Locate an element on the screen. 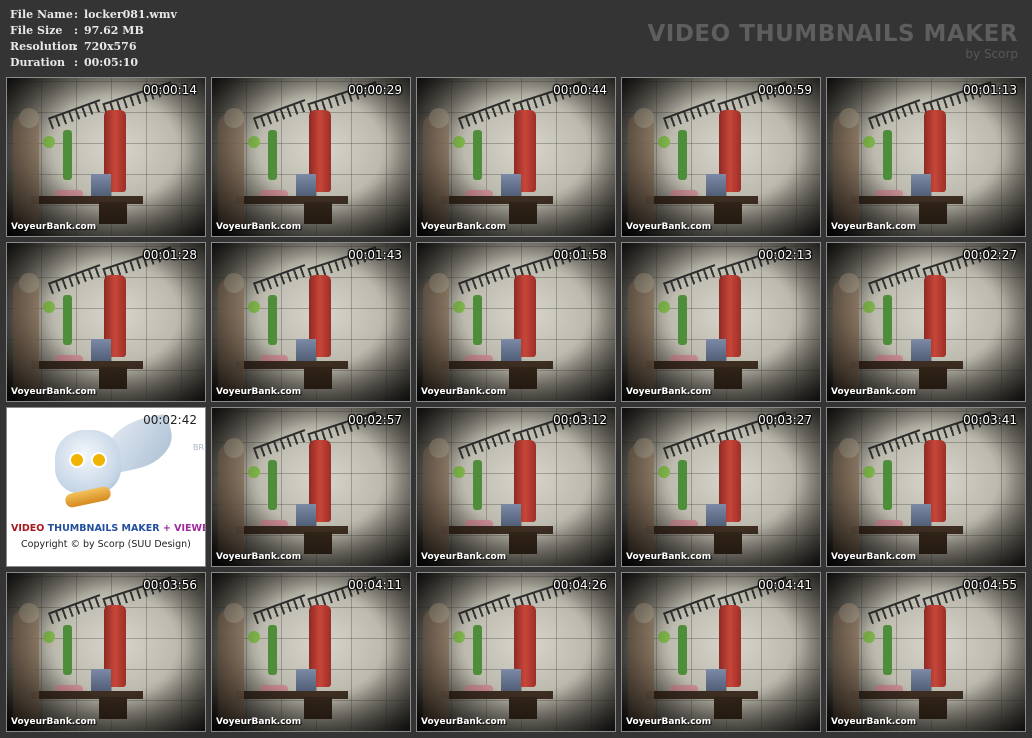  thumbnail-frame: 00:01:13 VoyeurBank.com is located at coordinates (926, 157).